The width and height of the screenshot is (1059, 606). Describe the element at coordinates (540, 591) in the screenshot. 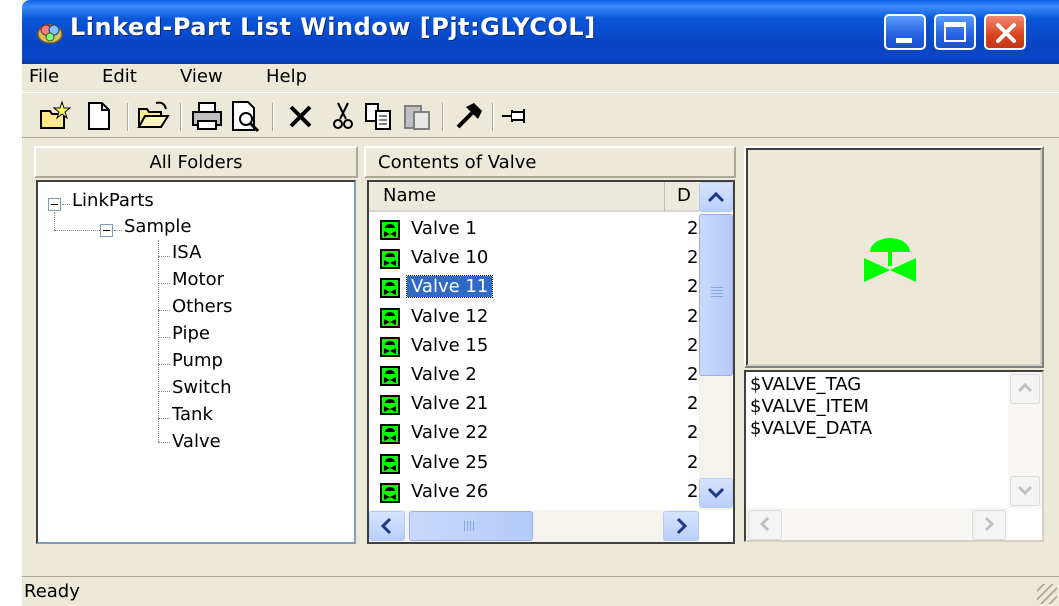

I see `status-bar: Ready` at that location.